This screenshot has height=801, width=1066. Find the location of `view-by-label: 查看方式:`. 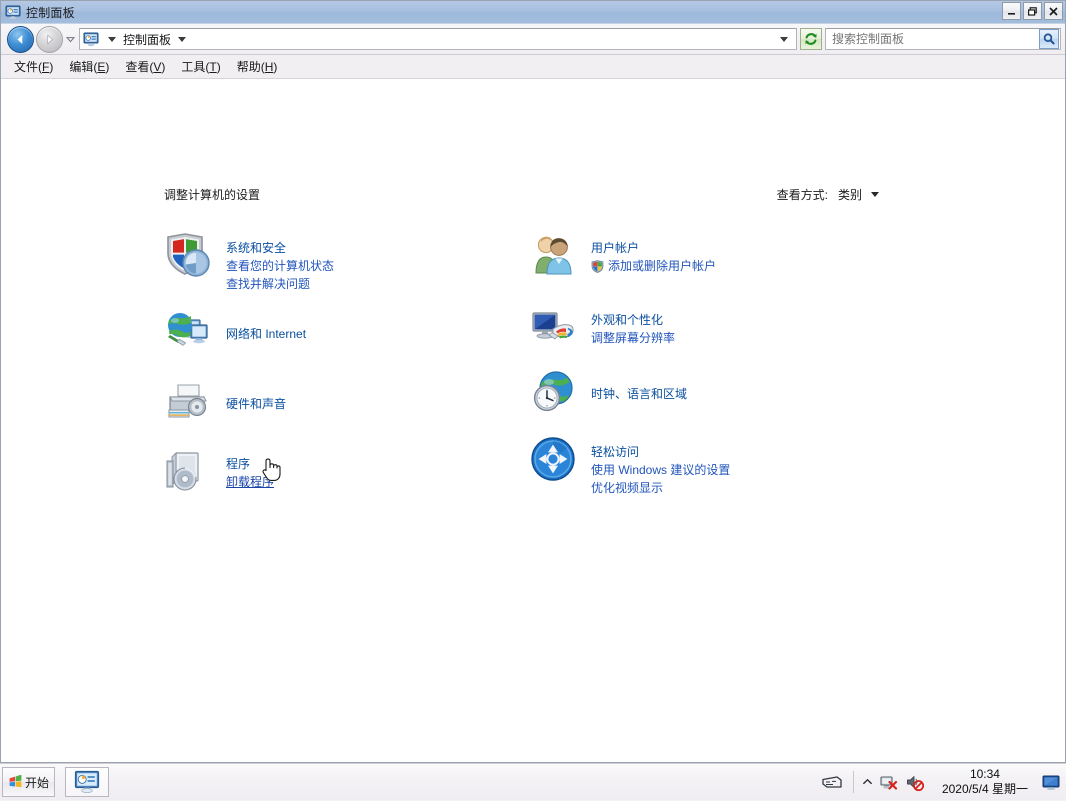

view-by-label: 查看方式: is located at coordinates (802, 195).